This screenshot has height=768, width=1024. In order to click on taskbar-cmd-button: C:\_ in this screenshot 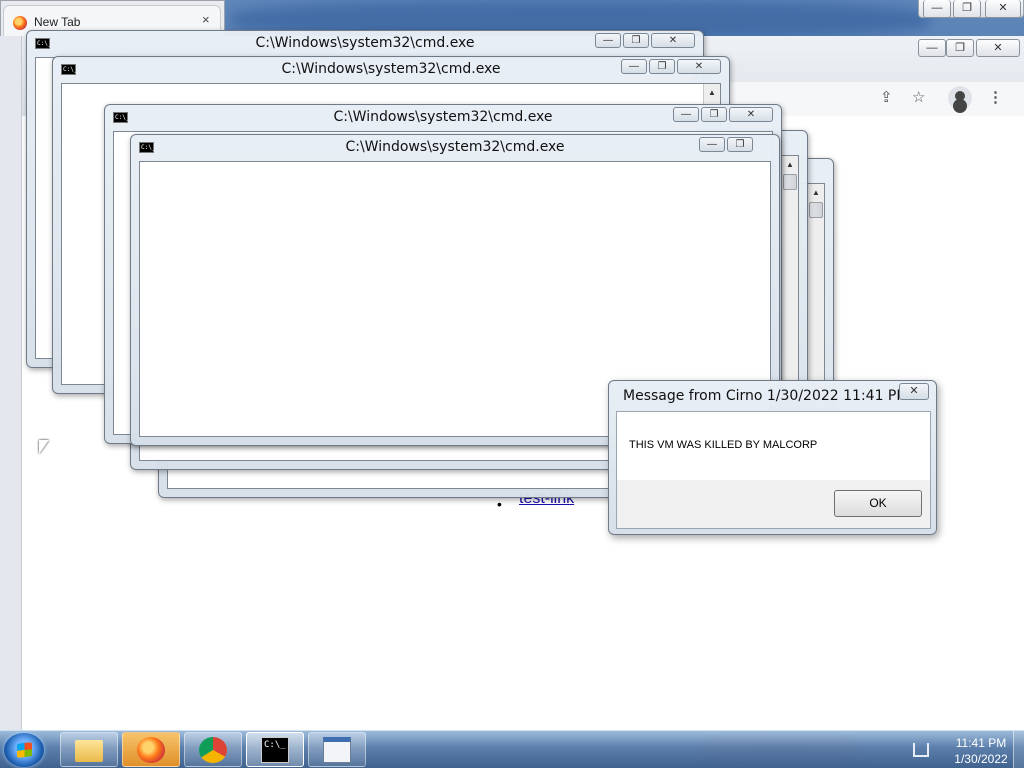, I will do `click(275, 749)`.